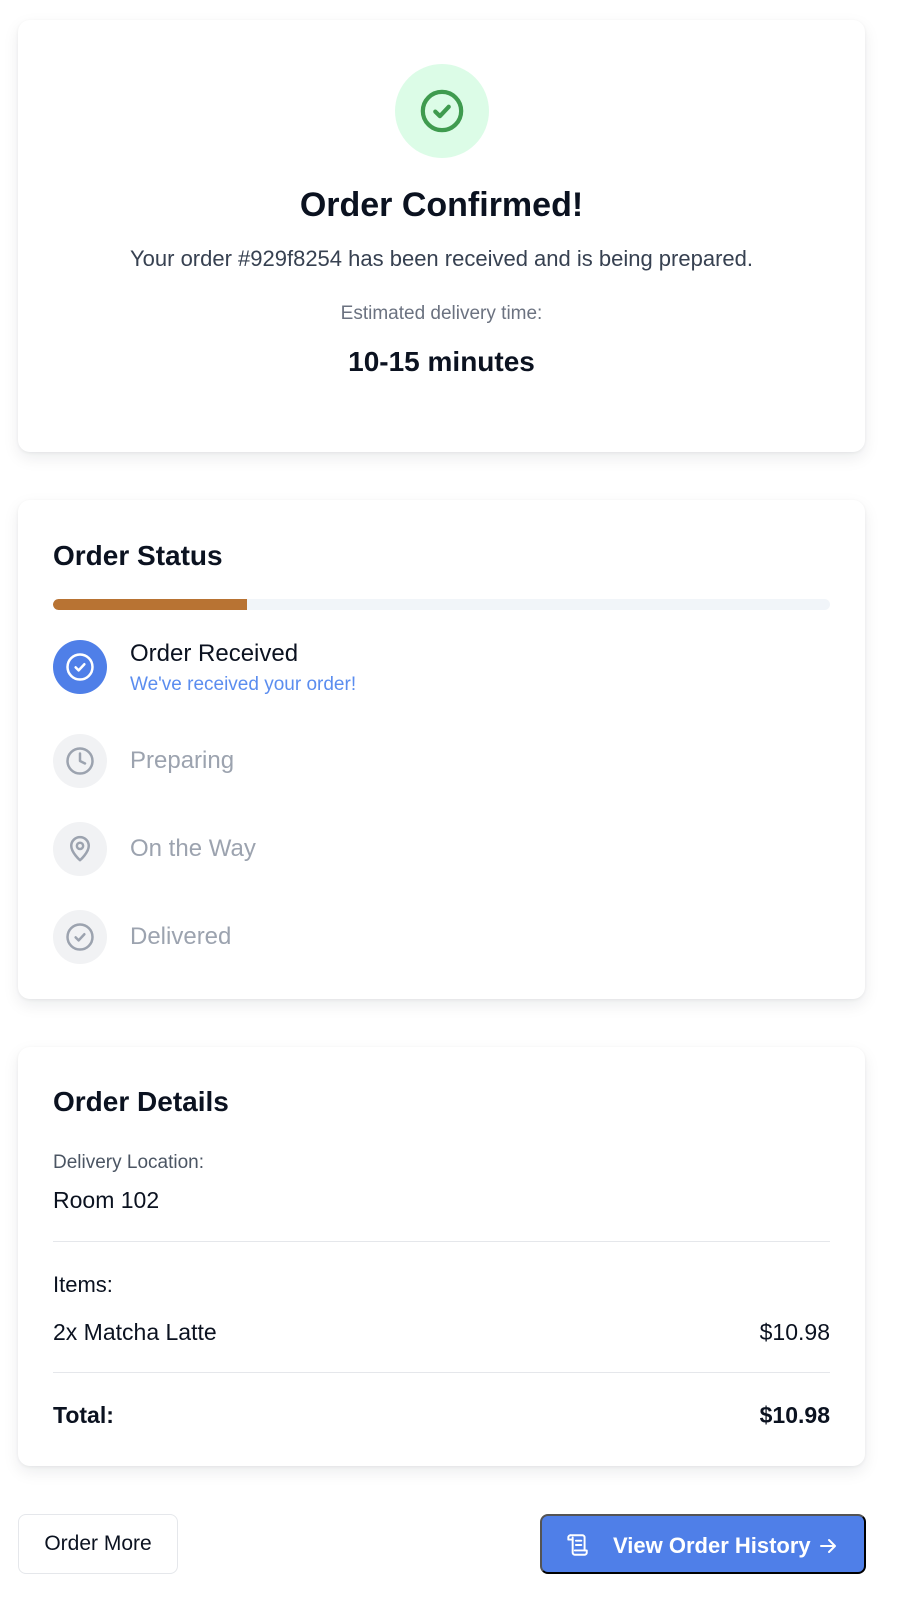 The width and height of the screenshot is (918, 1598). What do you see at coordinates (441, 313) in the screenshot?
I see `eta-label: Estimated delivery time:` at bounding box center [441, 313].